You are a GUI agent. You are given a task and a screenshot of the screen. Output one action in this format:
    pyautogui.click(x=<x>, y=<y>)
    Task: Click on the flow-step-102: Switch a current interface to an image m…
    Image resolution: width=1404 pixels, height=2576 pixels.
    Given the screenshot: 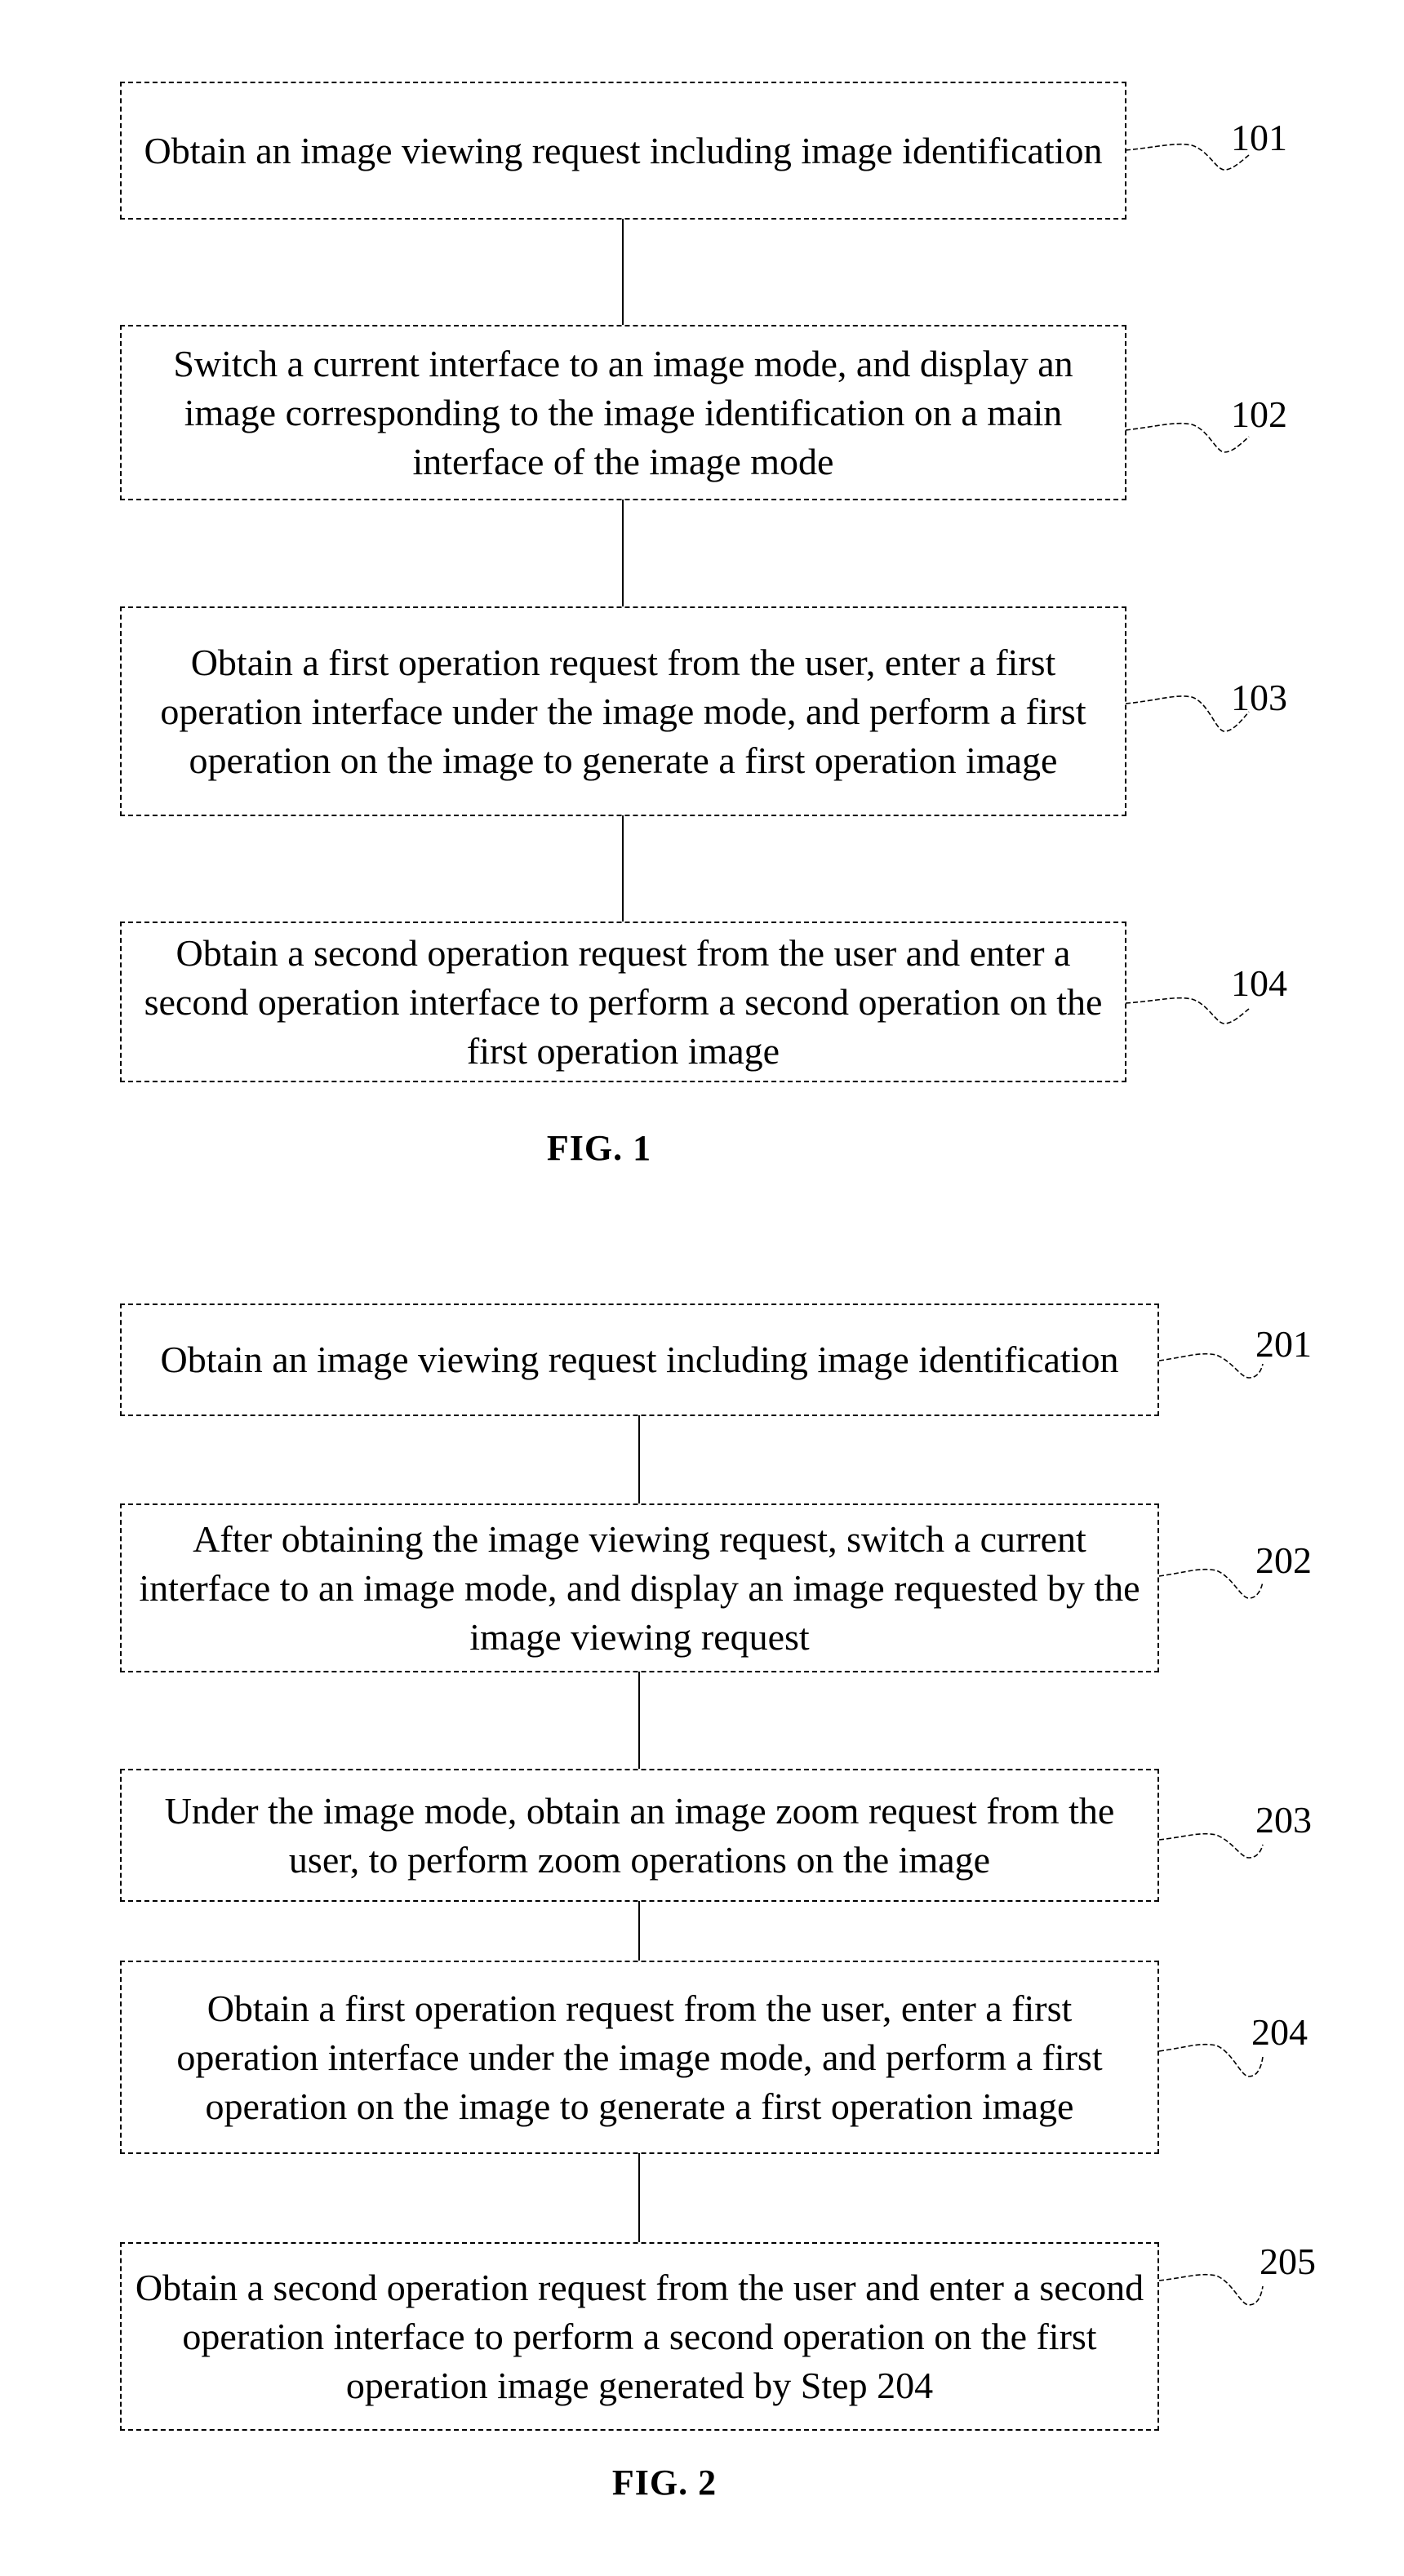 What is the action you would take?
    pyautogui.click(x=623, y=412)
    